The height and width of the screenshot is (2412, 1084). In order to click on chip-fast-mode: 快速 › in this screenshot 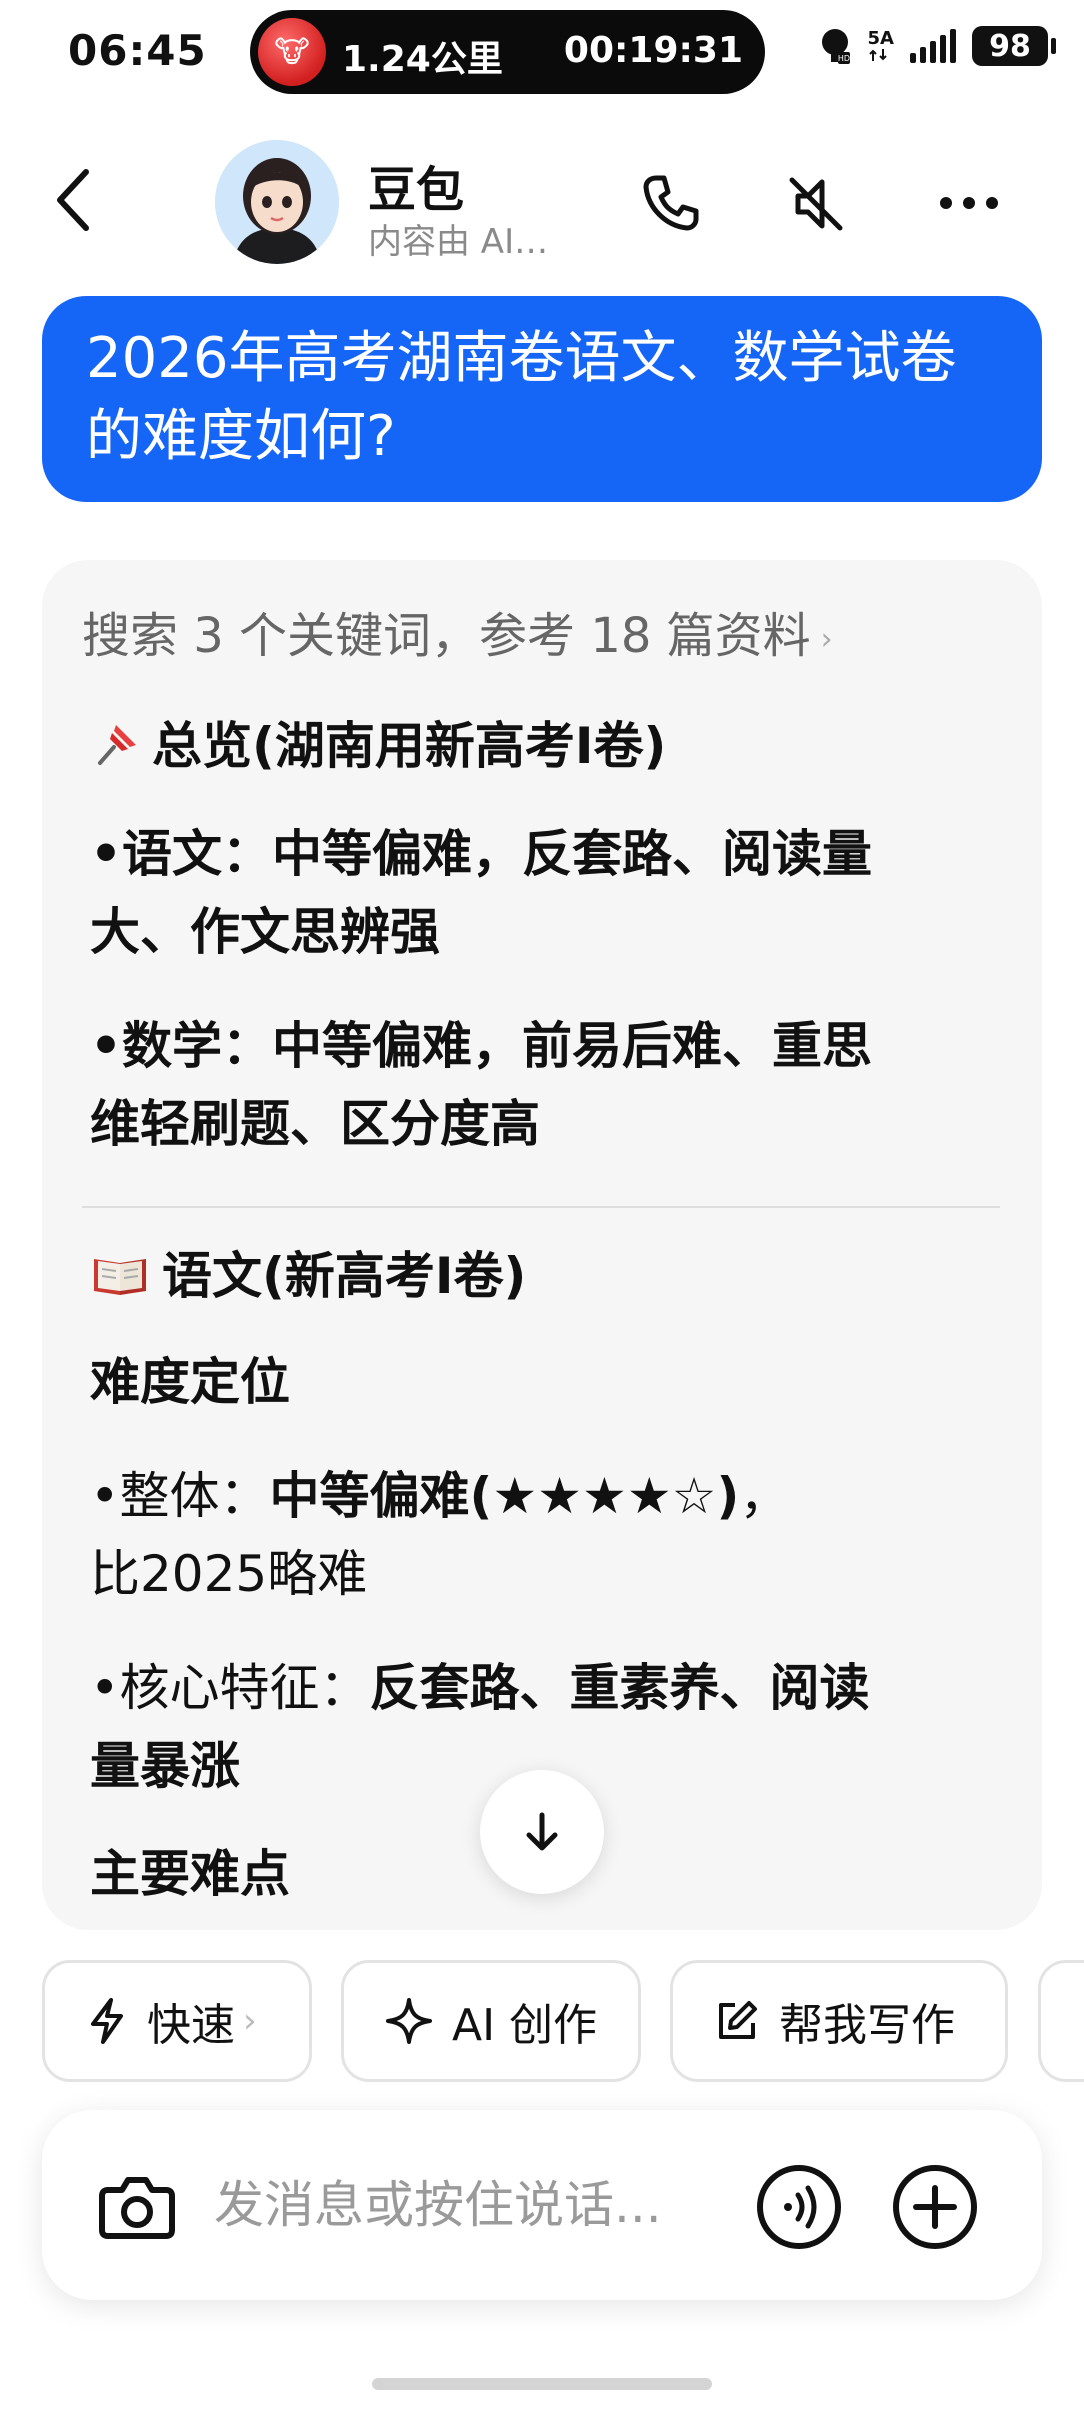, I will do `click(177, 2021)`.